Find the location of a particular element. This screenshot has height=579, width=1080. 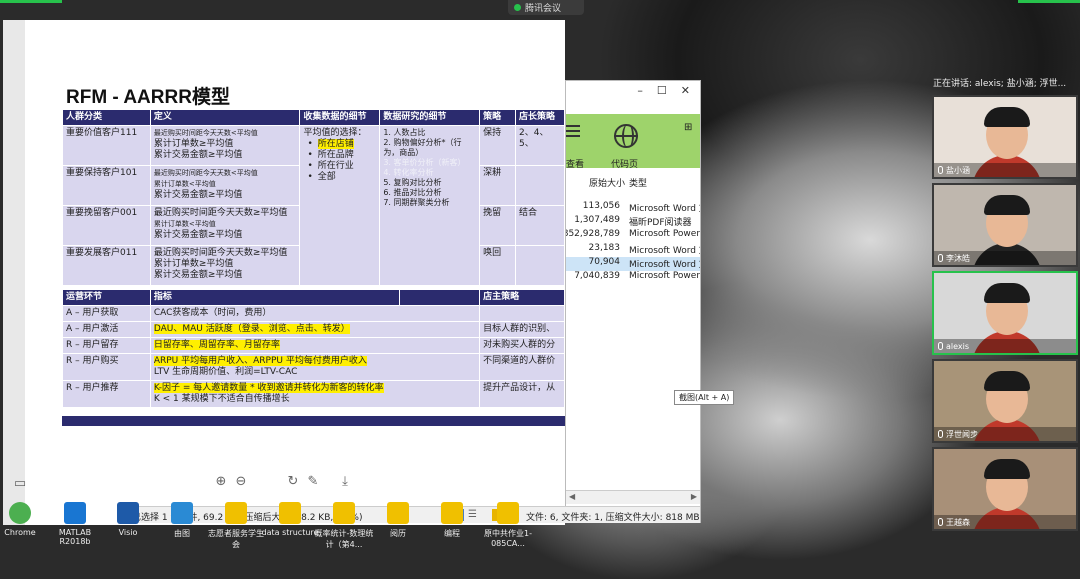

meeting-tab-label: 腾讯会议 is located at coordinates (543, 9).